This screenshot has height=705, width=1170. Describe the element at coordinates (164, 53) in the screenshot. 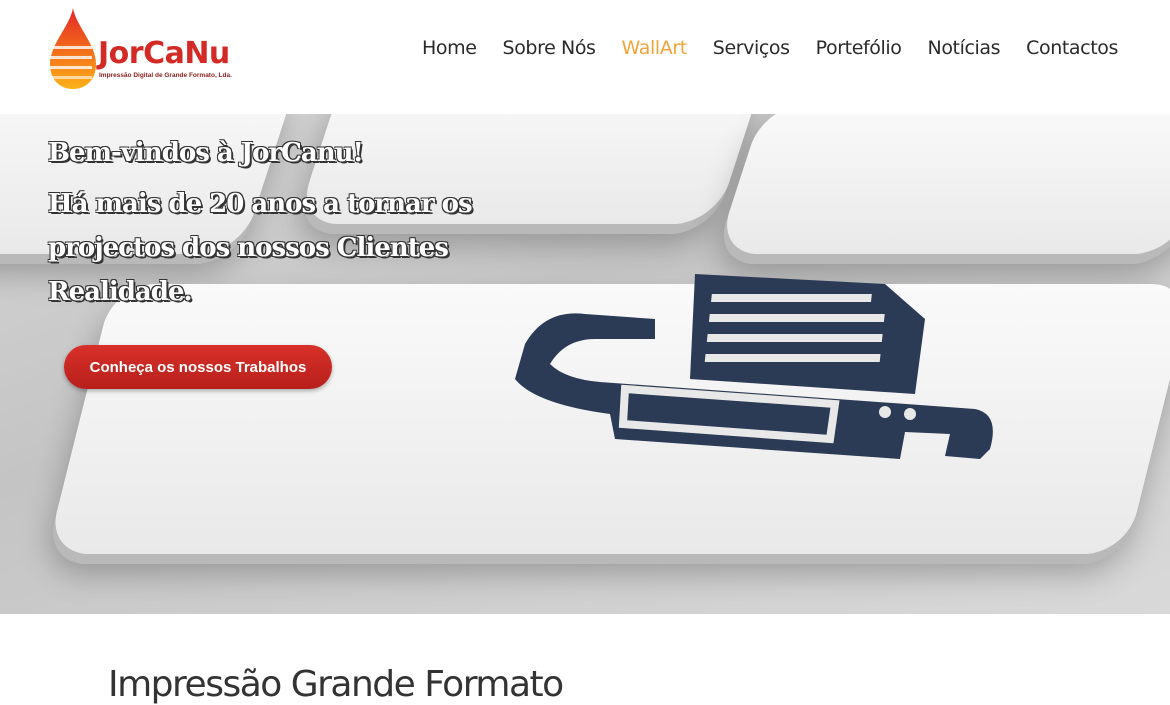

I see `logo-wordmark: JorCaNu` at that location.